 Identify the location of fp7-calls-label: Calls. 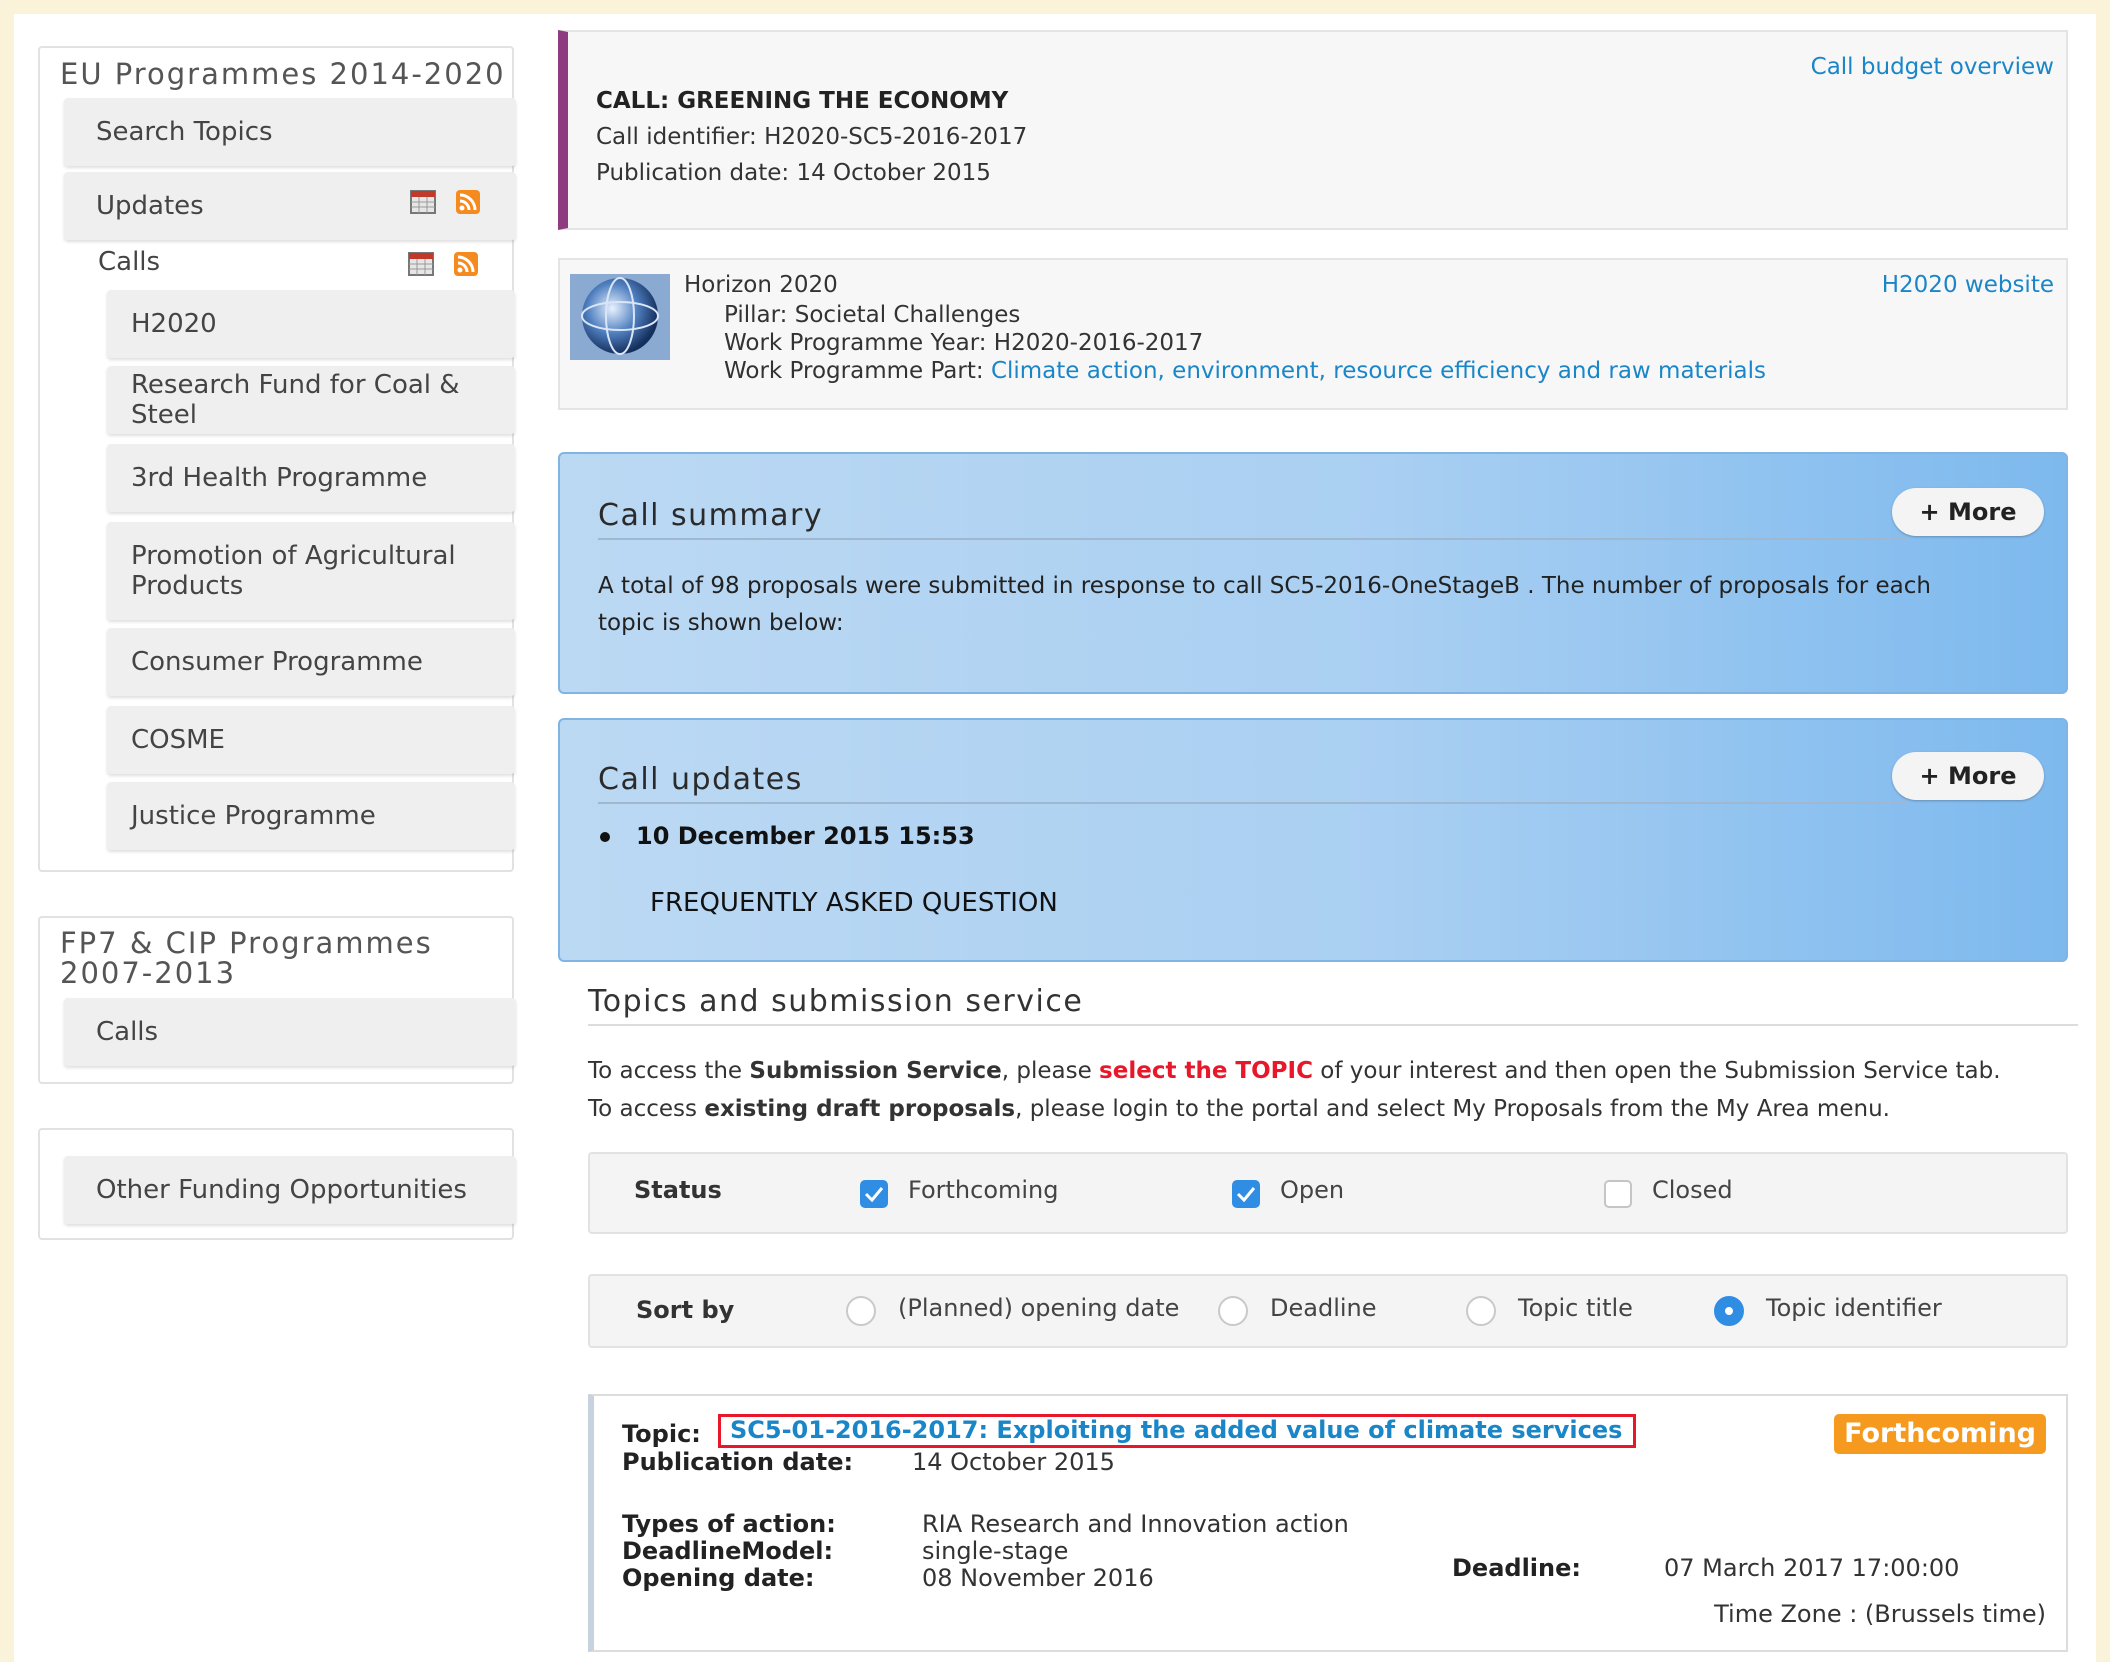
(127, 1032).